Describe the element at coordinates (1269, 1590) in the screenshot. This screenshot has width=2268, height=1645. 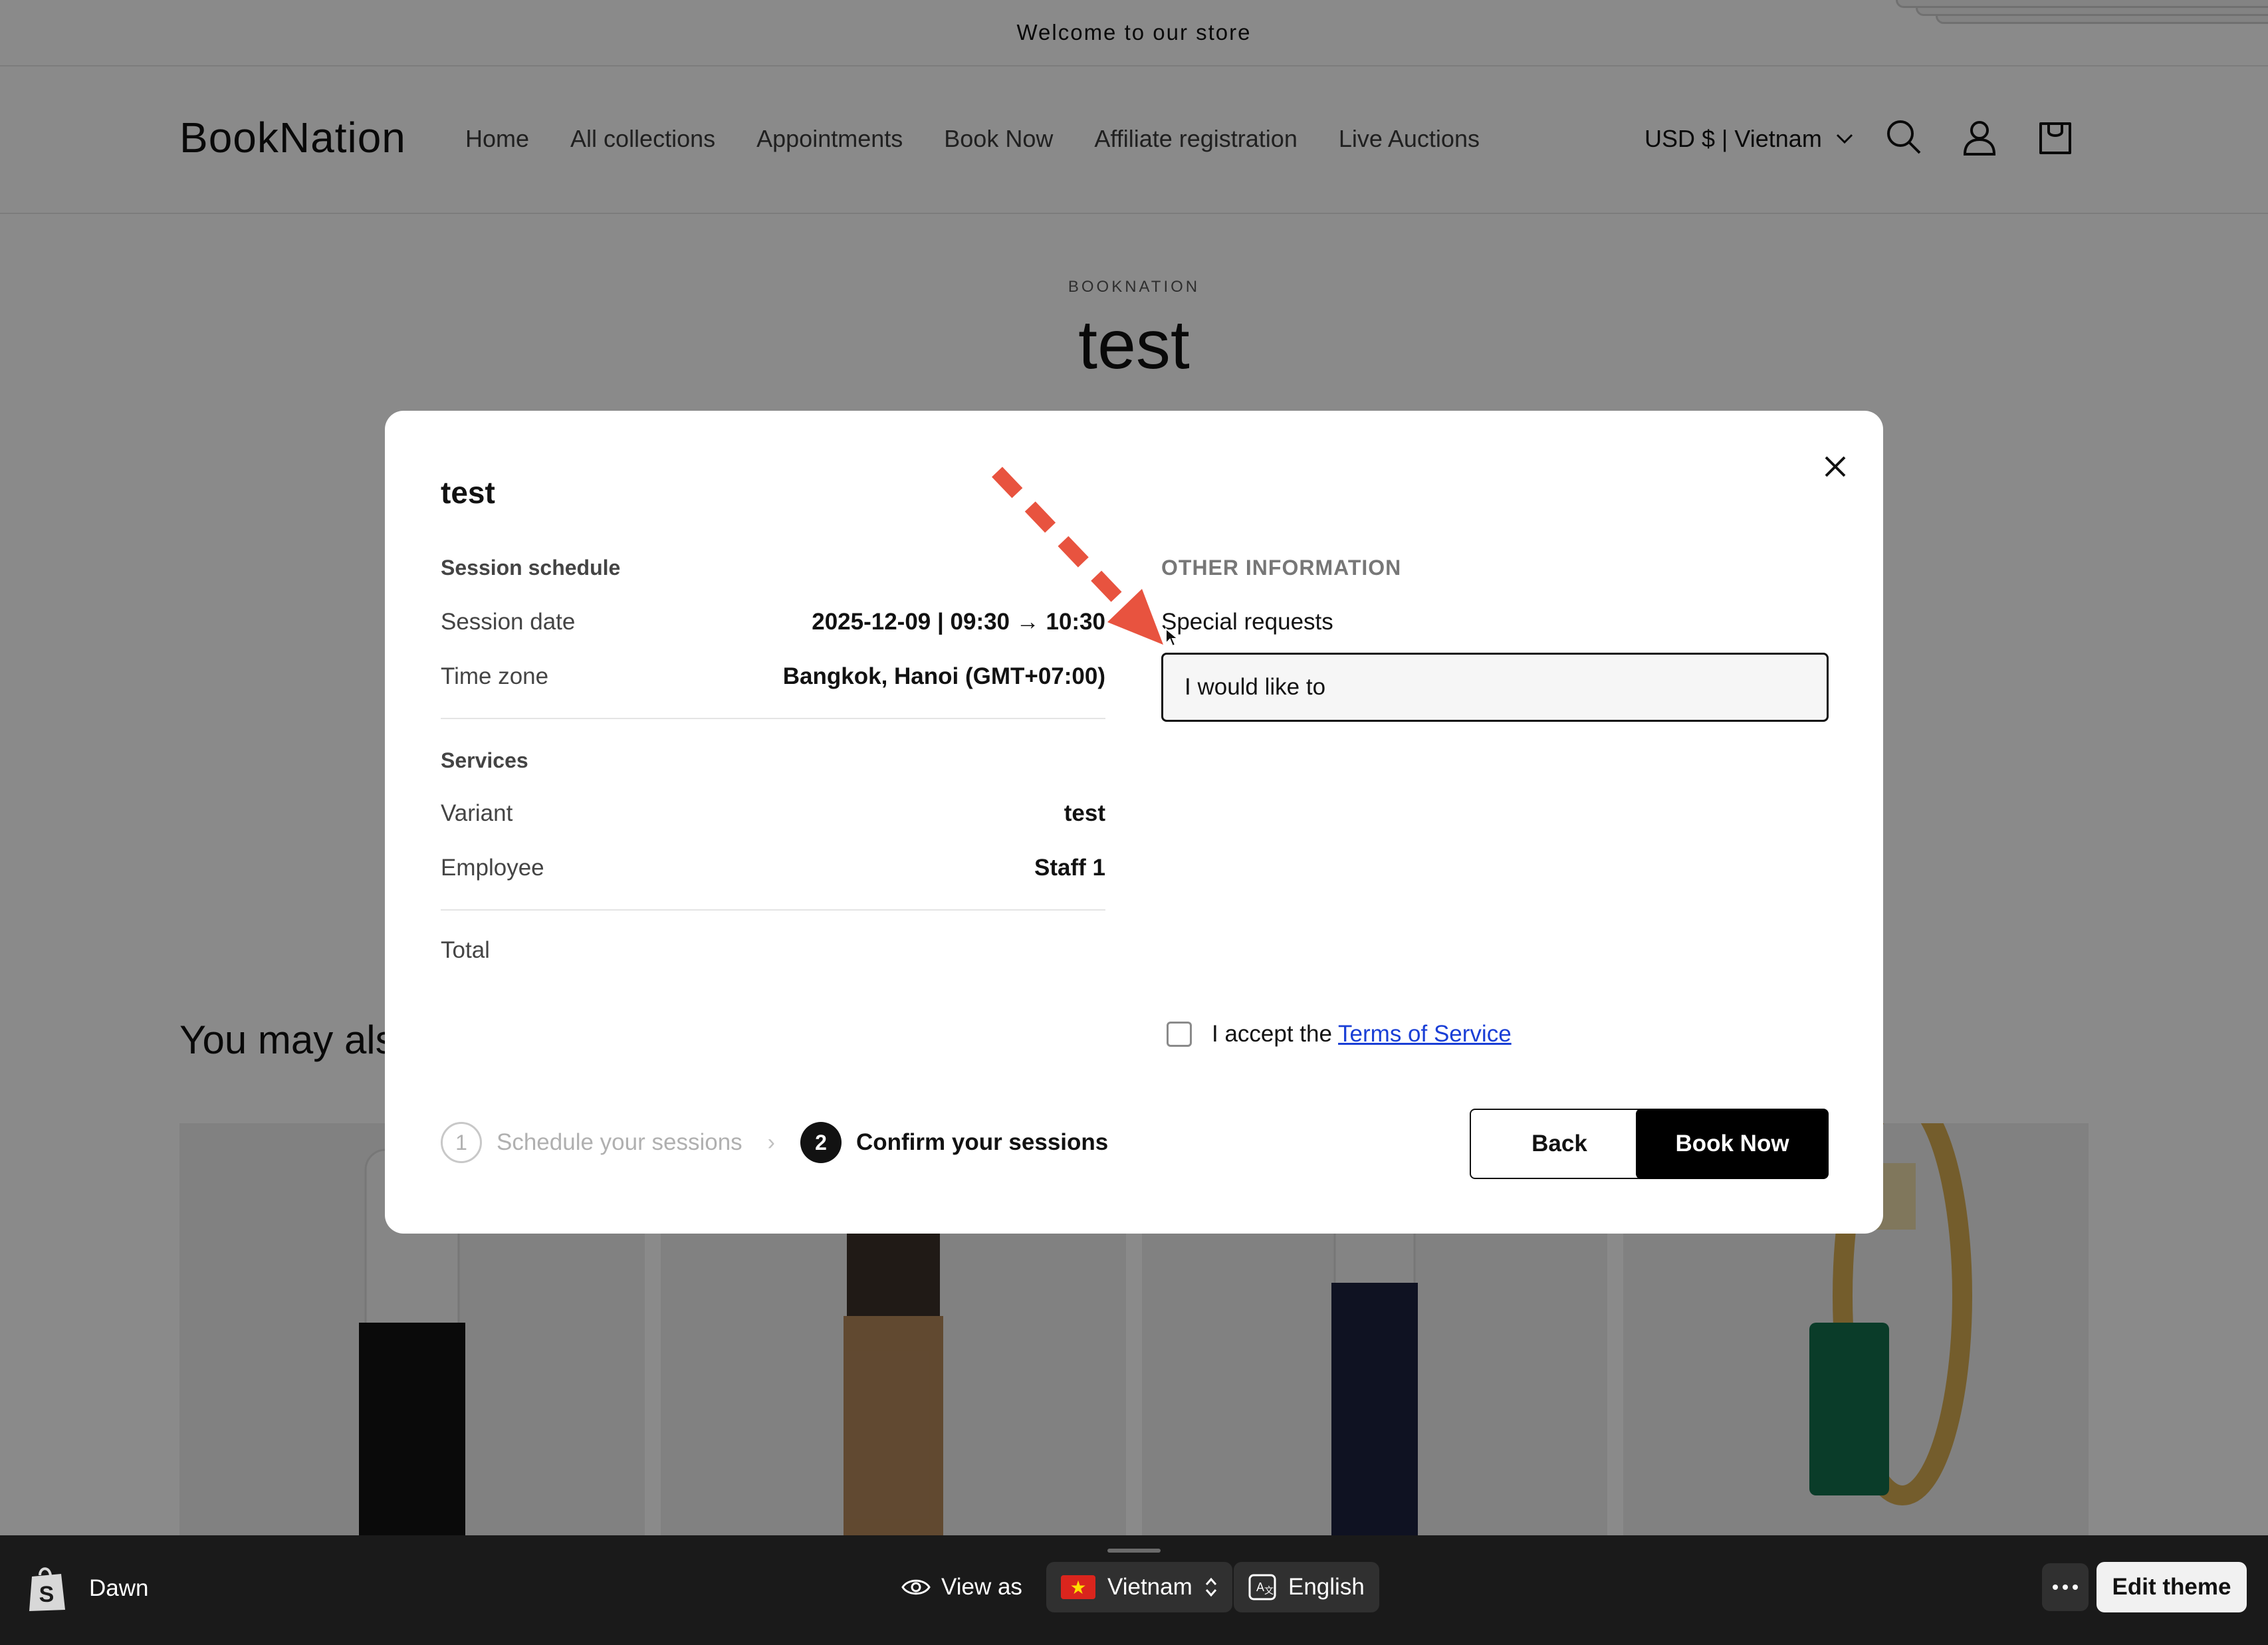
I see `svg-text: 文` at that location.